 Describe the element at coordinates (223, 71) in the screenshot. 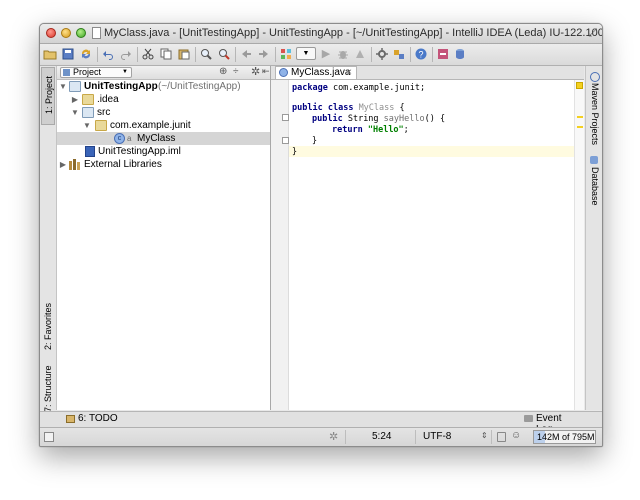

I see `scroll-from-source-icon: ⊕` at that location.